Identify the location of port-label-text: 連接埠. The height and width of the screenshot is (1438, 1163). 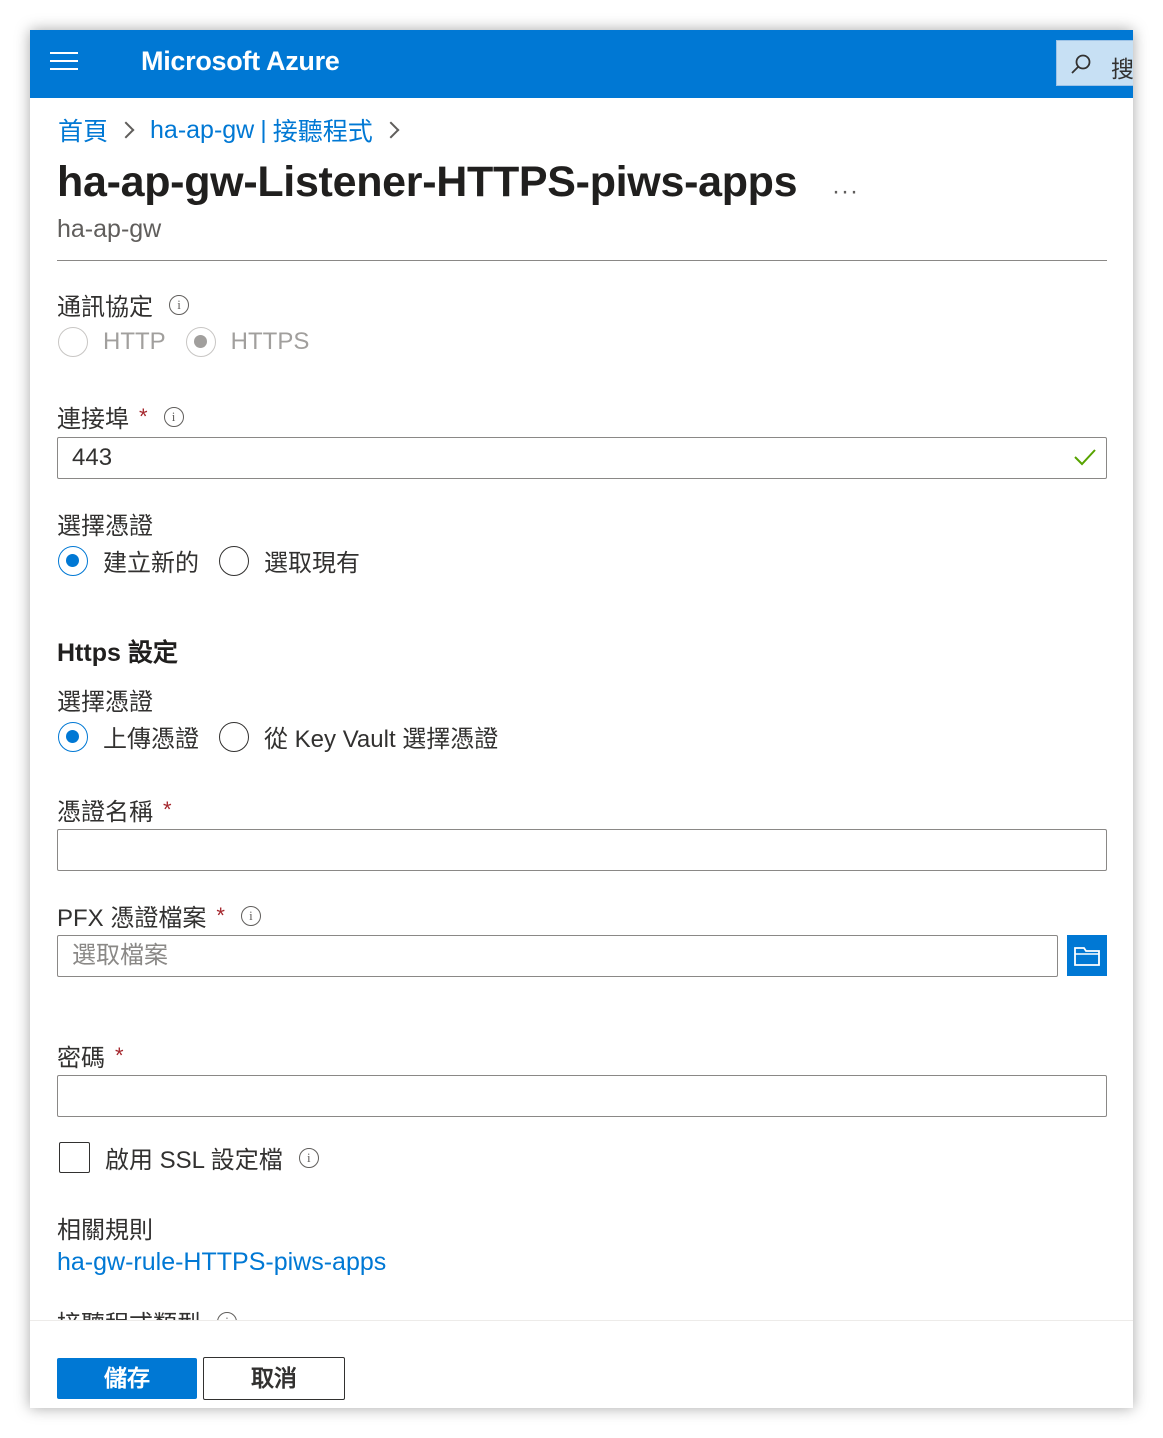
(93, 419).